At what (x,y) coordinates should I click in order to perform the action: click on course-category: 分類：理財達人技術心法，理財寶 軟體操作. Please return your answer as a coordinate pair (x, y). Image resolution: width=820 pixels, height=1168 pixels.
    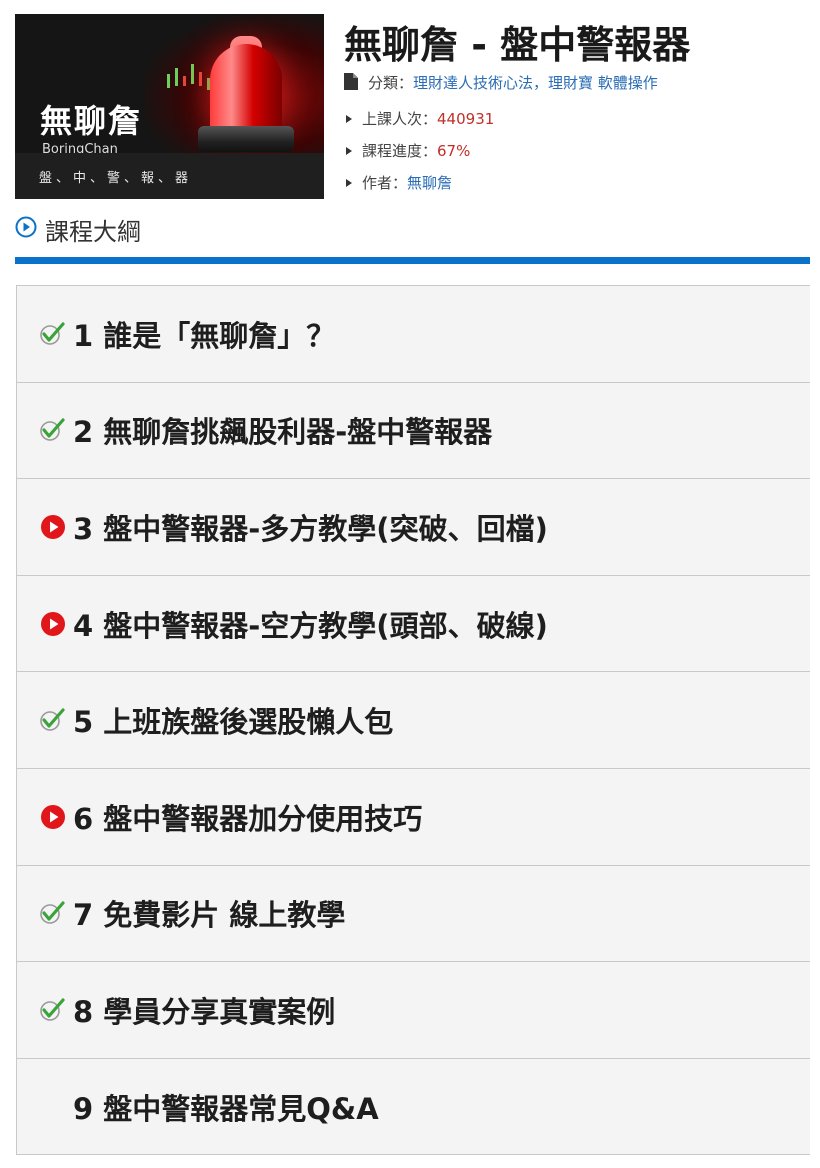
    Looking at the image, I should click on (501, 83).